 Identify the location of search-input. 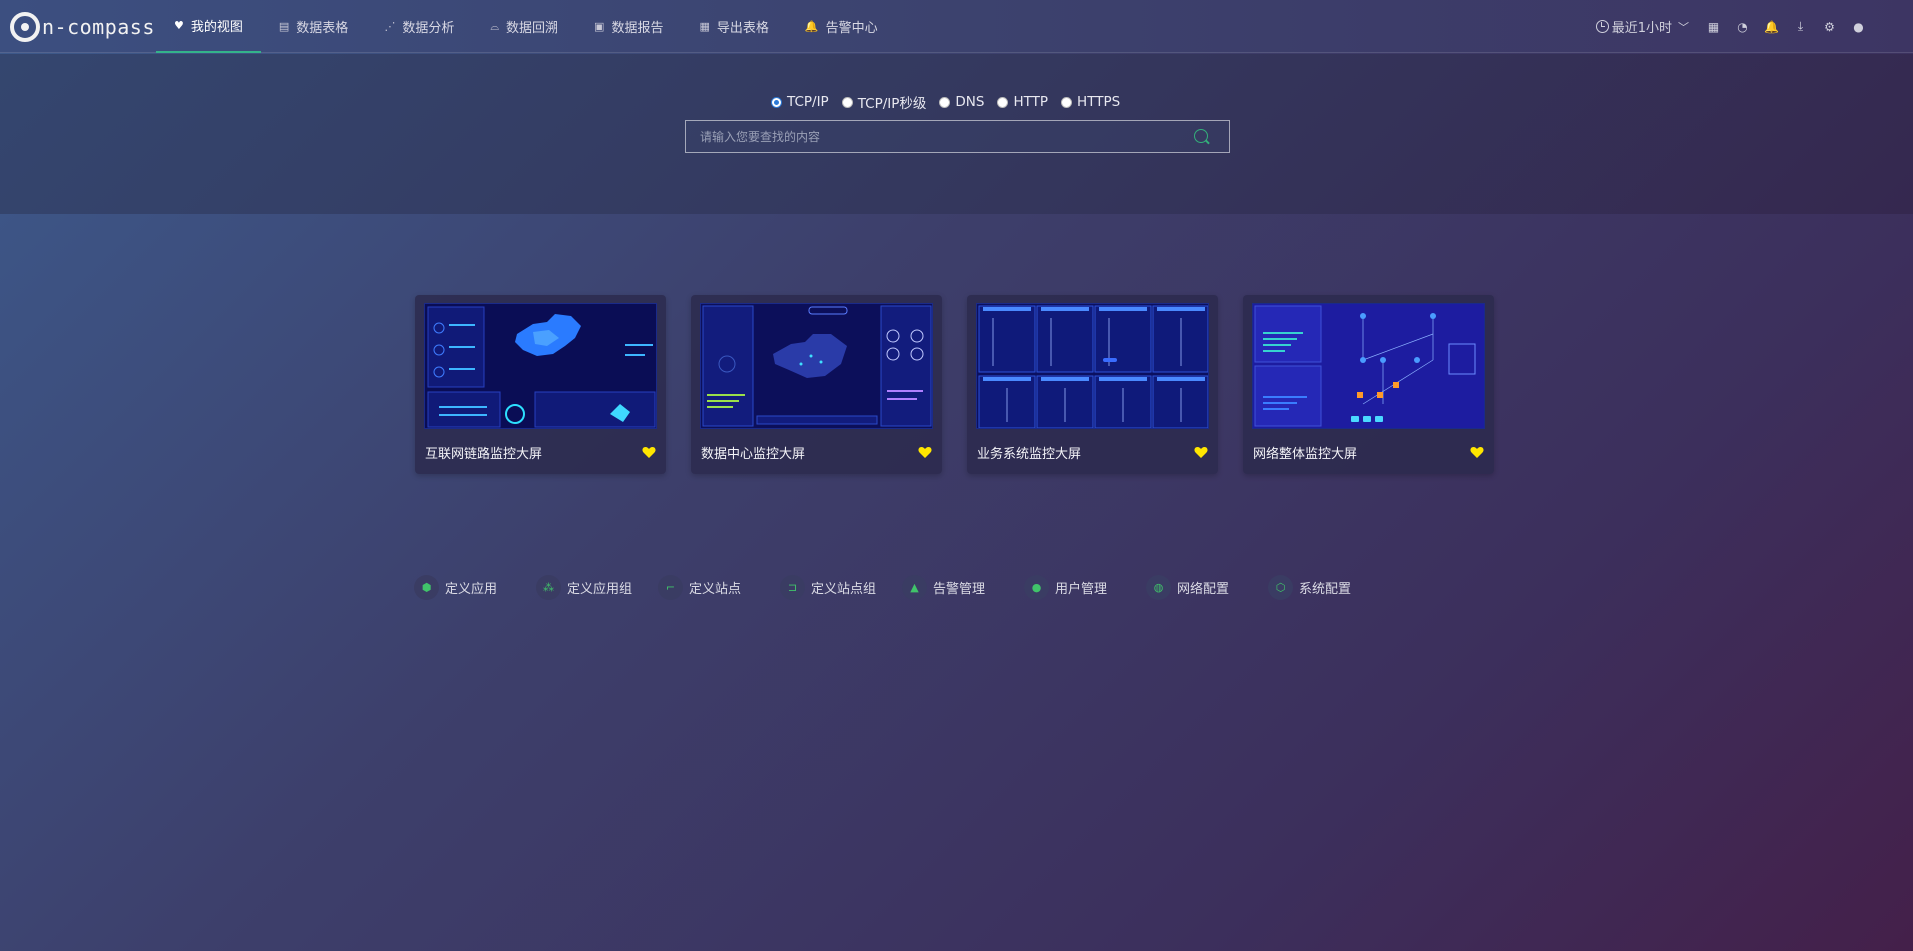
(939, 136).